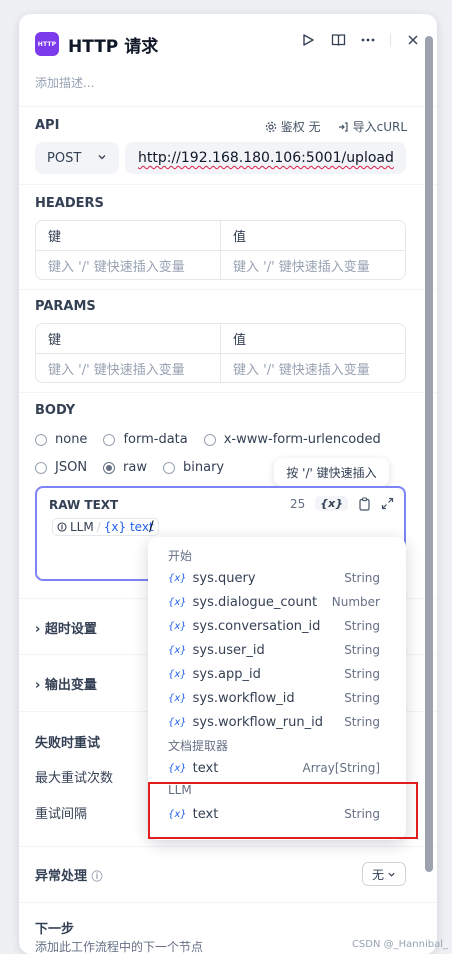 The height and width of the screenshot is (954, 452). Describe the element at coordinates (125, 467) in the screenshot. I see `radio-raw: raw` at that location.